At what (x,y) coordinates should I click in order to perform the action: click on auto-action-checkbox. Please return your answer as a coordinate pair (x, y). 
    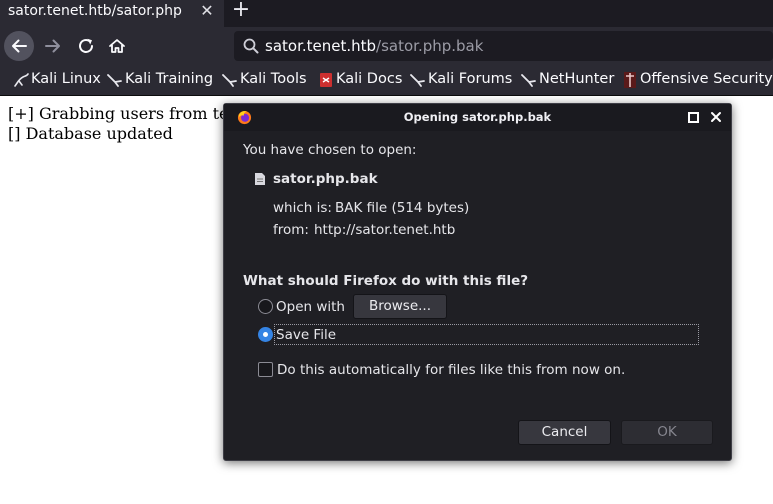
    Looking at the image, I should click on (265, 369).